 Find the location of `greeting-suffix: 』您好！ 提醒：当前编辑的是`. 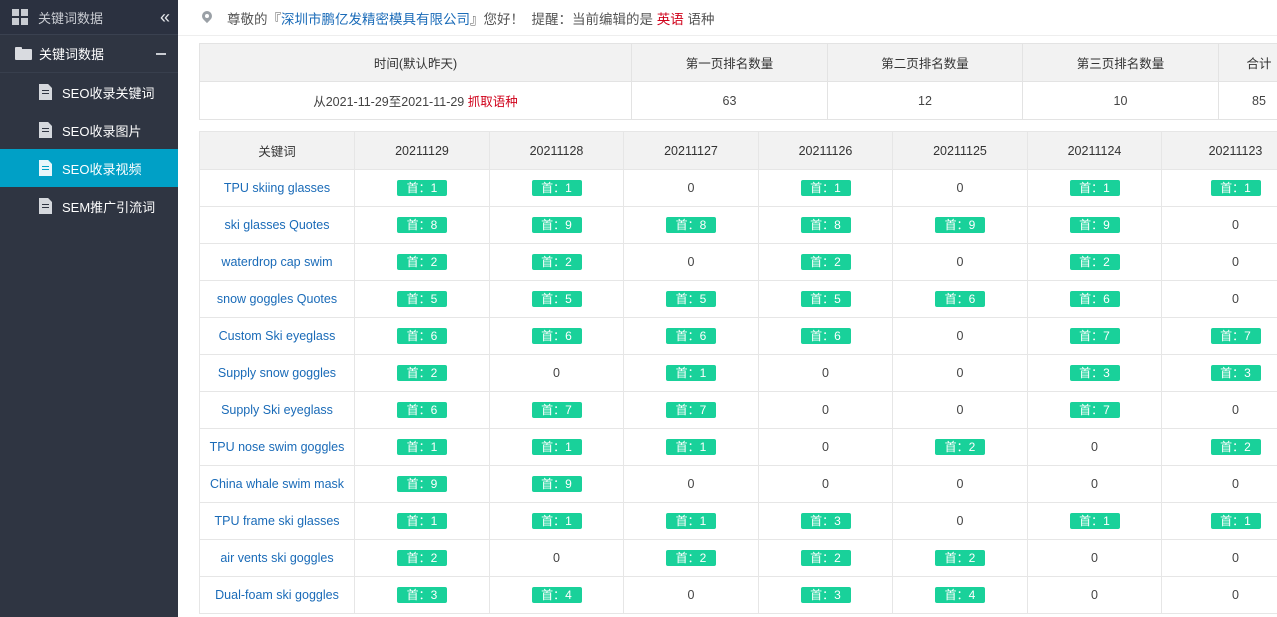

greeting-suffix: 』您好！ 提醒：当前编辑的是 is located at coordinates (563, 19).